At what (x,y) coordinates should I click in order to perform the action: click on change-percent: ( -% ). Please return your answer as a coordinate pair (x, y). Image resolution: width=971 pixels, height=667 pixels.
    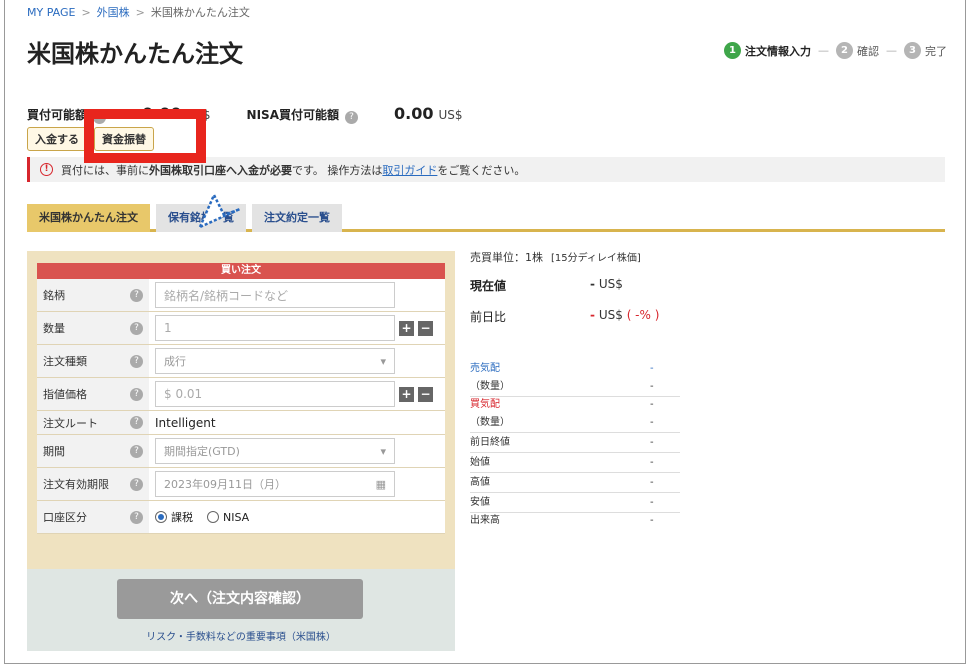
    Looking at the image, I should click on (643, 315).